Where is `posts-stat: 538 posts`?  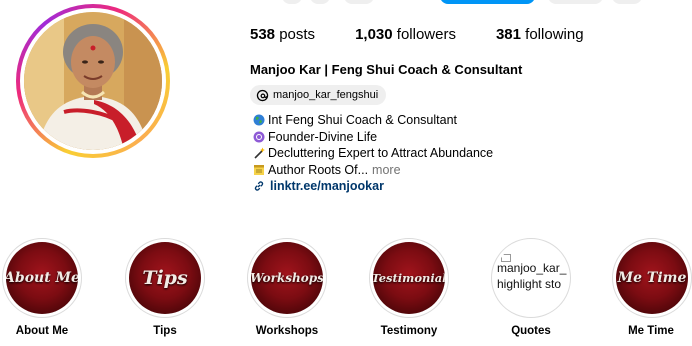 posts-stat: 538 posts is located at coordinates (282, 34).